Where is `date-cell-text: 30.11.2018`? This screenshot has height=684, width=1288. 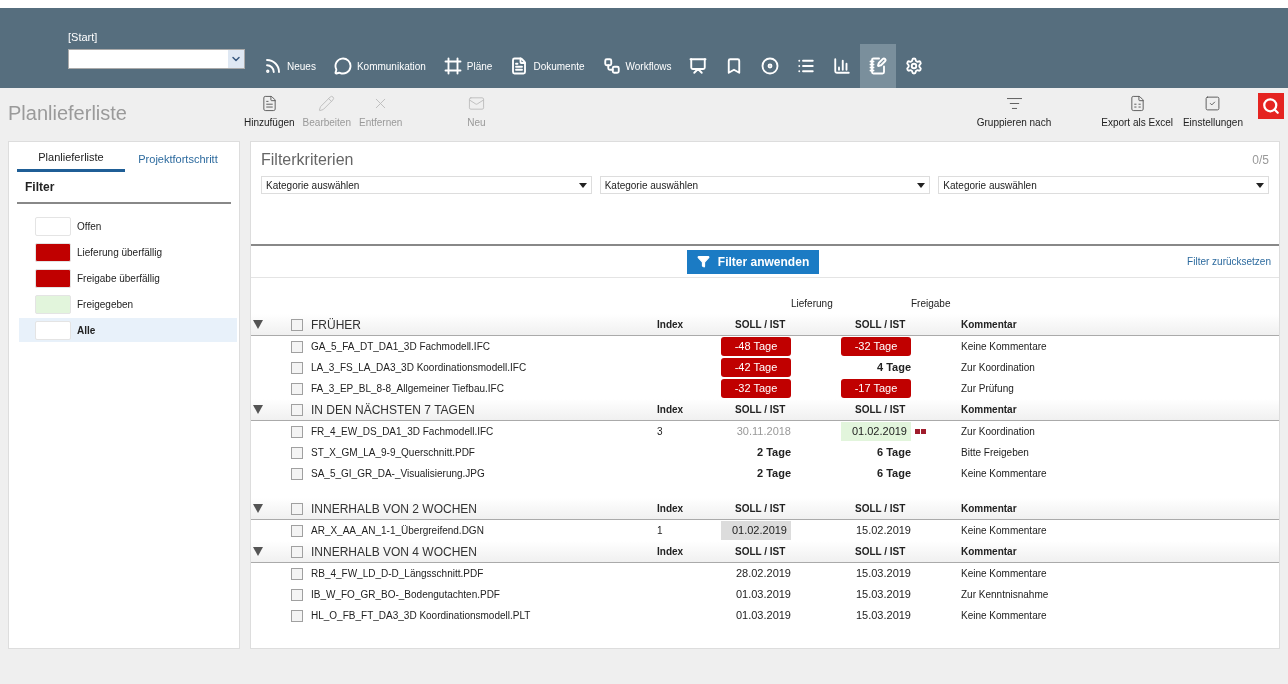 date-cell-text: 30.11.2018 is located at coordinates (763, 432).